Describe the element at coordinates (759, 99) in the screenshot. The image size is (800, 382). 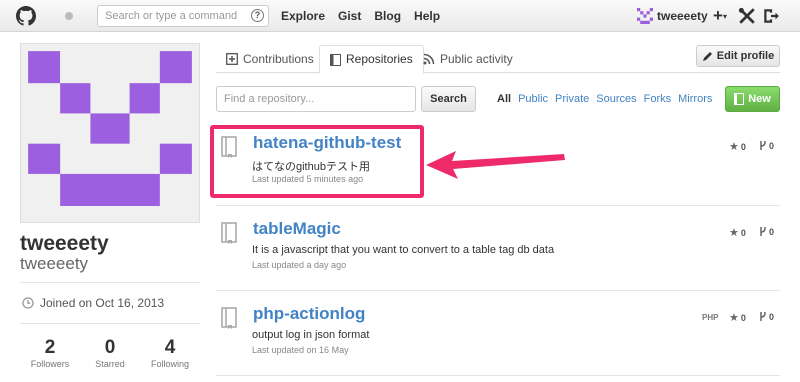
I see `new-button-label: New` at that location.